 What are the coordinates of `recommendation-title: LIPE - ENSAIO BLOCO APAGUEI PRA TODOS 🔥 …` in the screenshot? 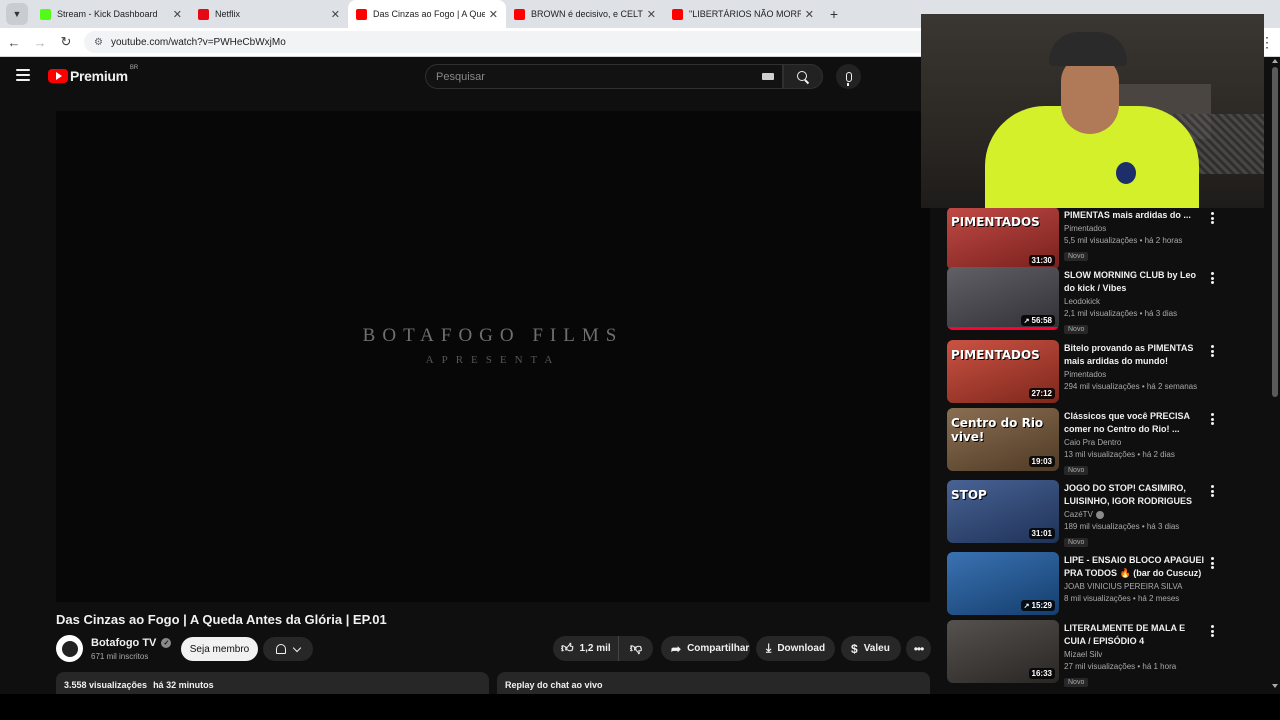 It's located at (1134, 567).